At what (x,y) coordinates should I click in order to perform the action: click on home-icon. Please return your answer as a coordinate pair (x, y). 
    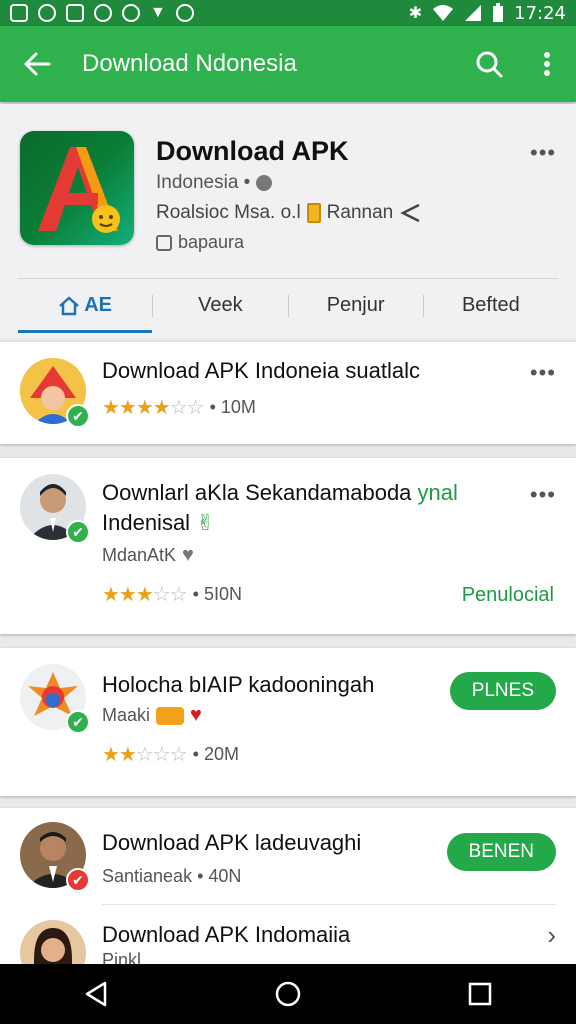
    Looking at the image, I should click on (69, 305).